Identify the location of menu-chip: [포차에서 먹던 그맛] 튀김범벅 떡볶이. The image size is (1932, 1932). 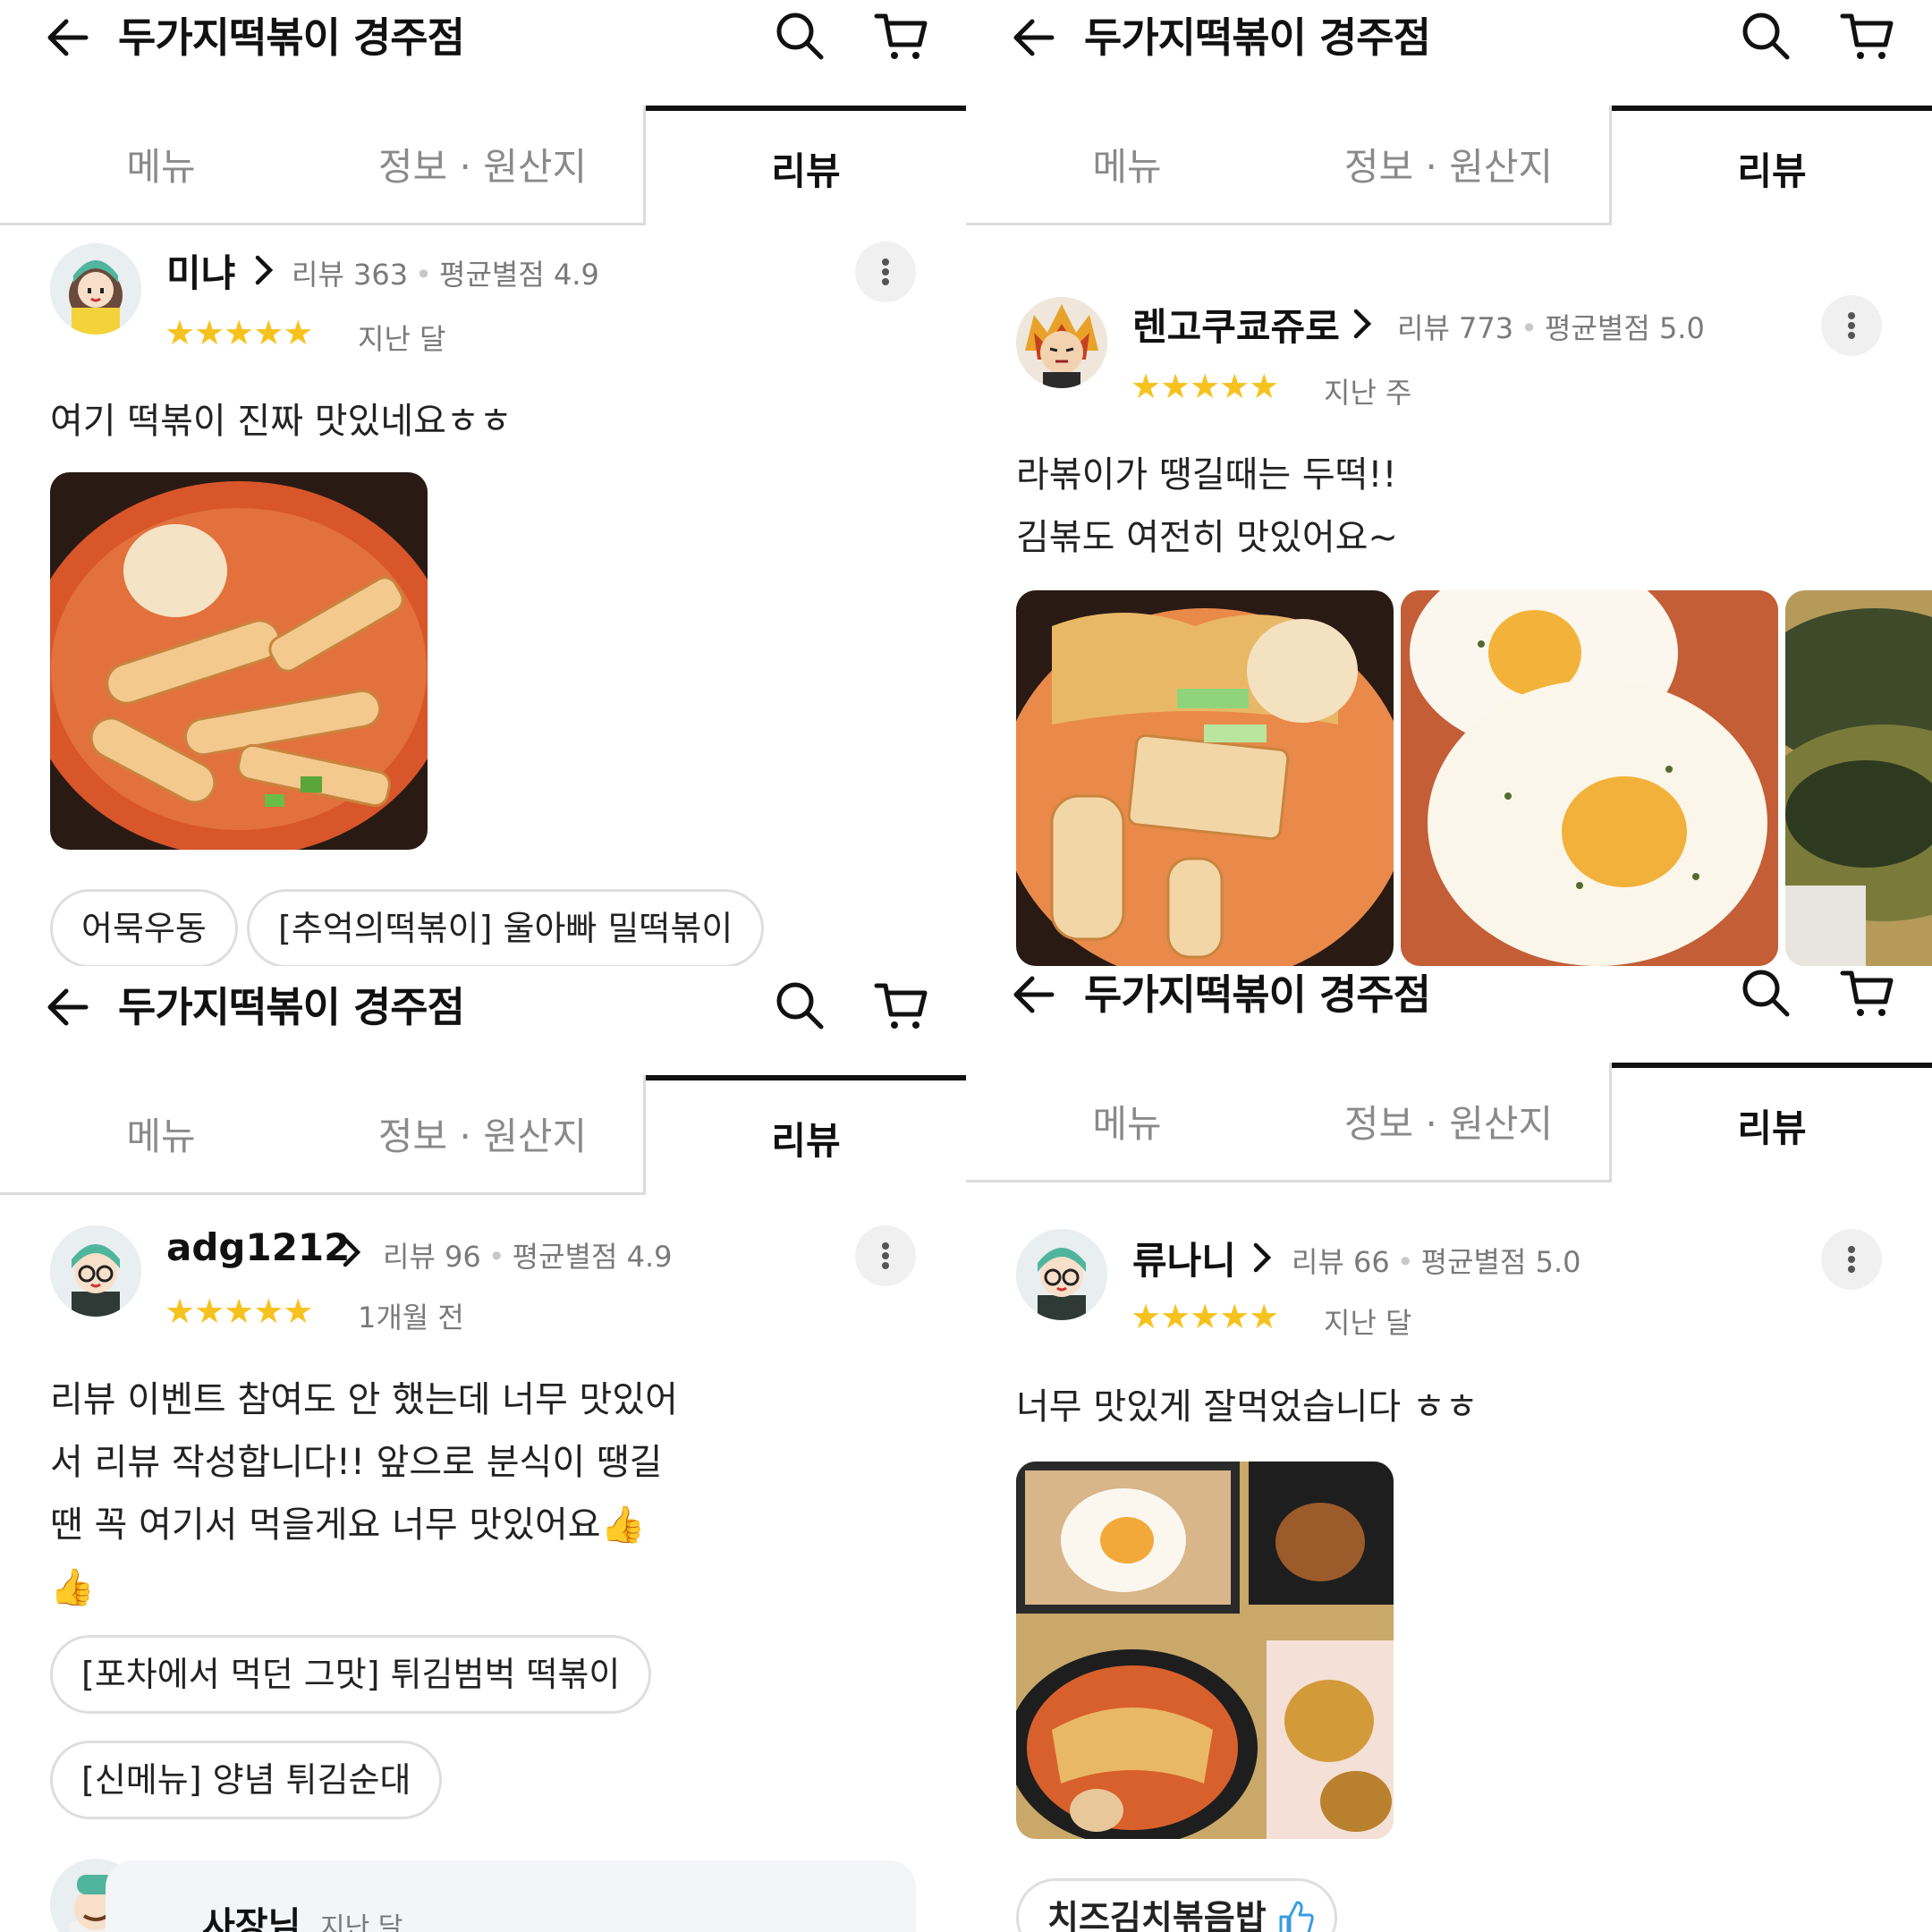
(351, 1674).